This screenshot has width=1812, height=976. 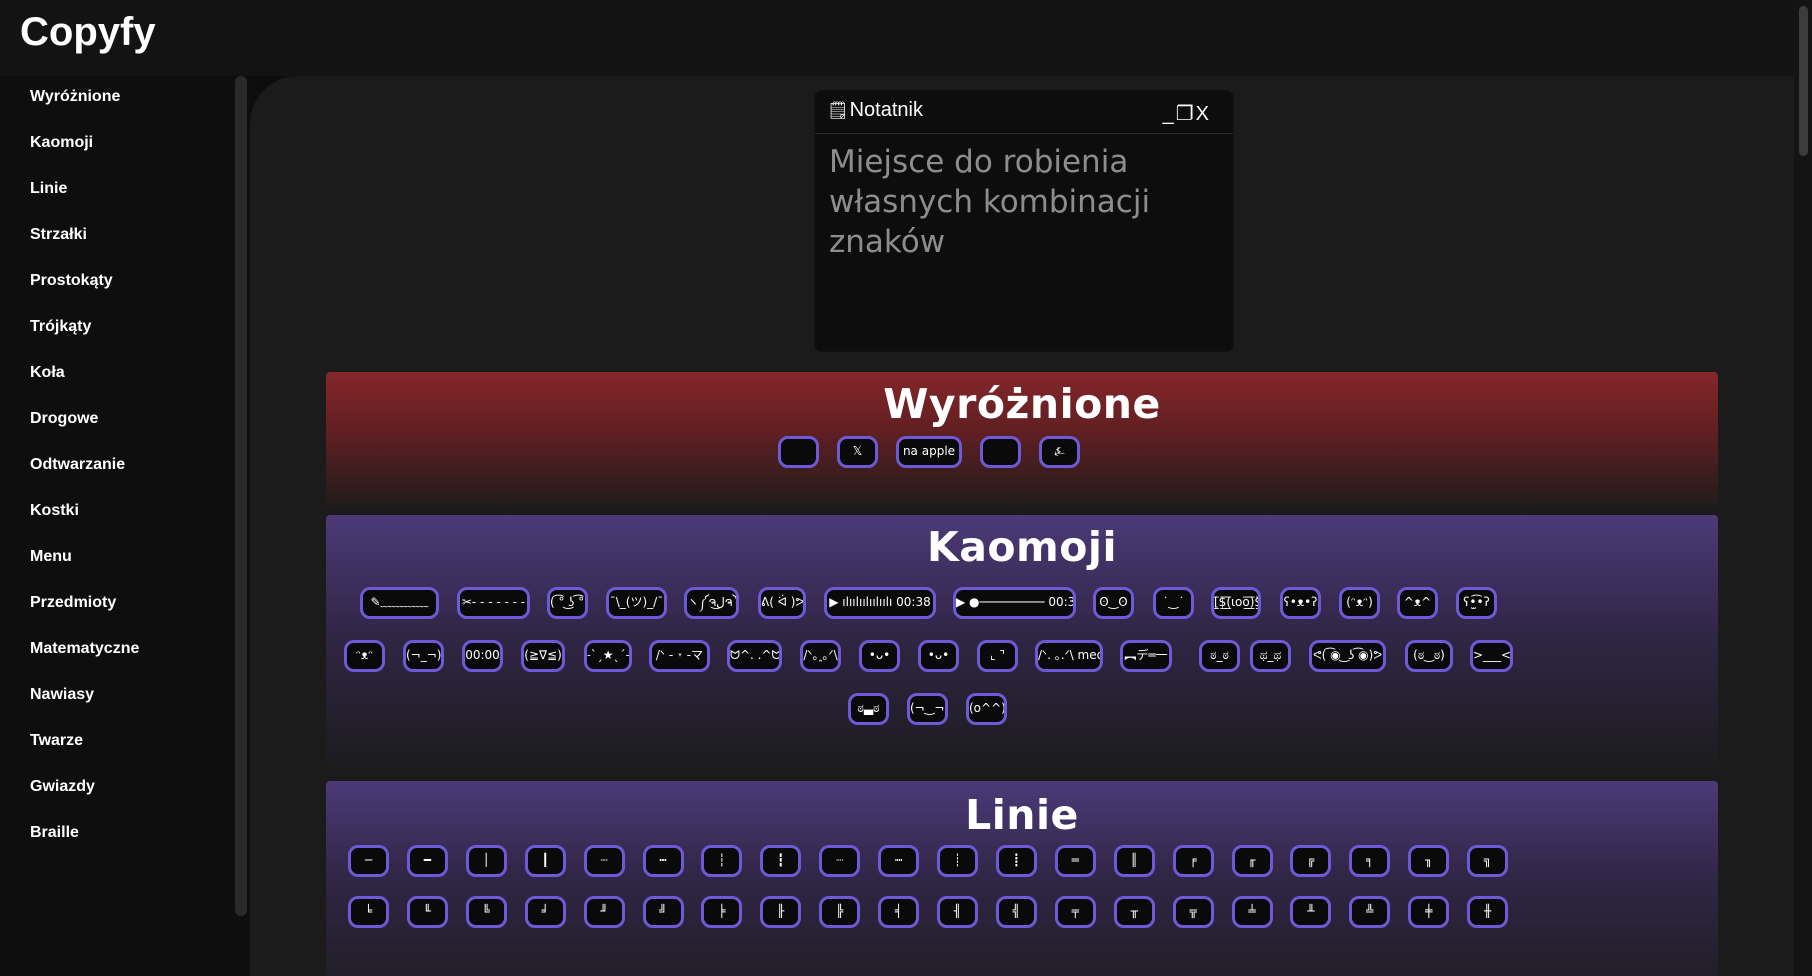 What do you see at coordinates (493, 603) in the screenshot?
I see `symbol-chip: ✂- - - - - - -` at bounding box center [493, 603].